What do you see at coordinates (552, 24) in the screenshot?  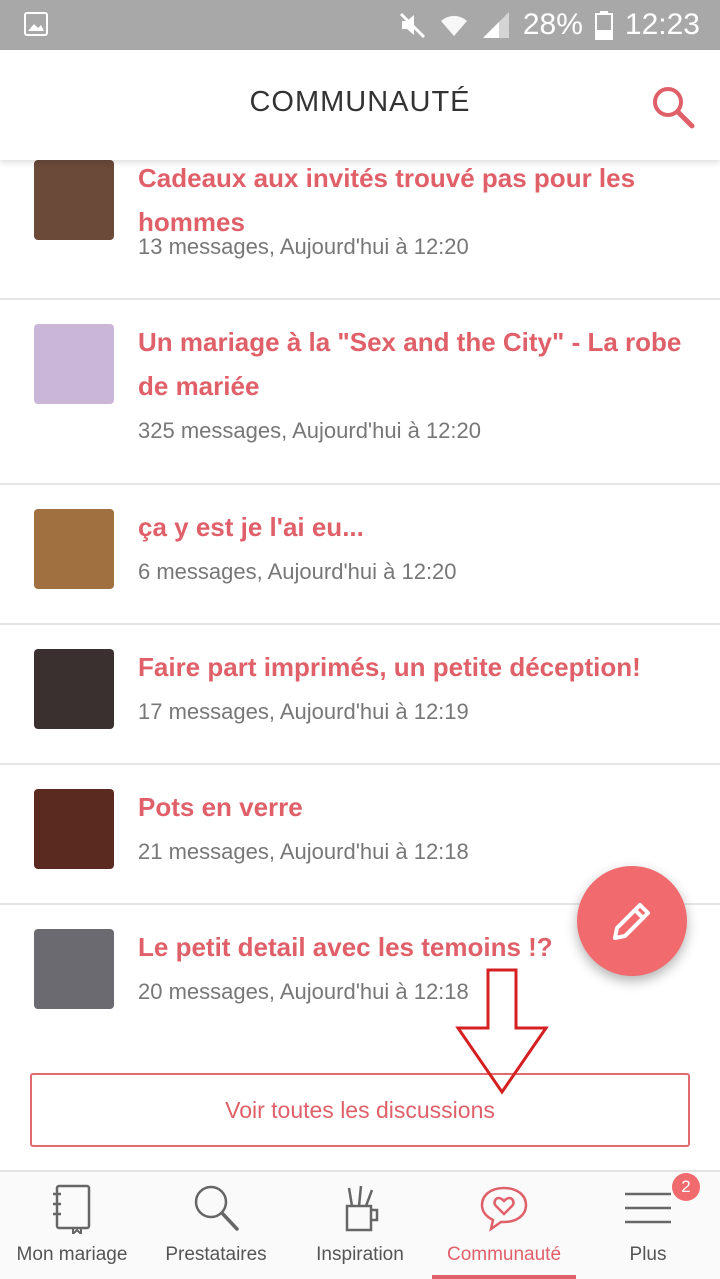 I see `battery-percent: 28%` at bounding box center [552, 24].